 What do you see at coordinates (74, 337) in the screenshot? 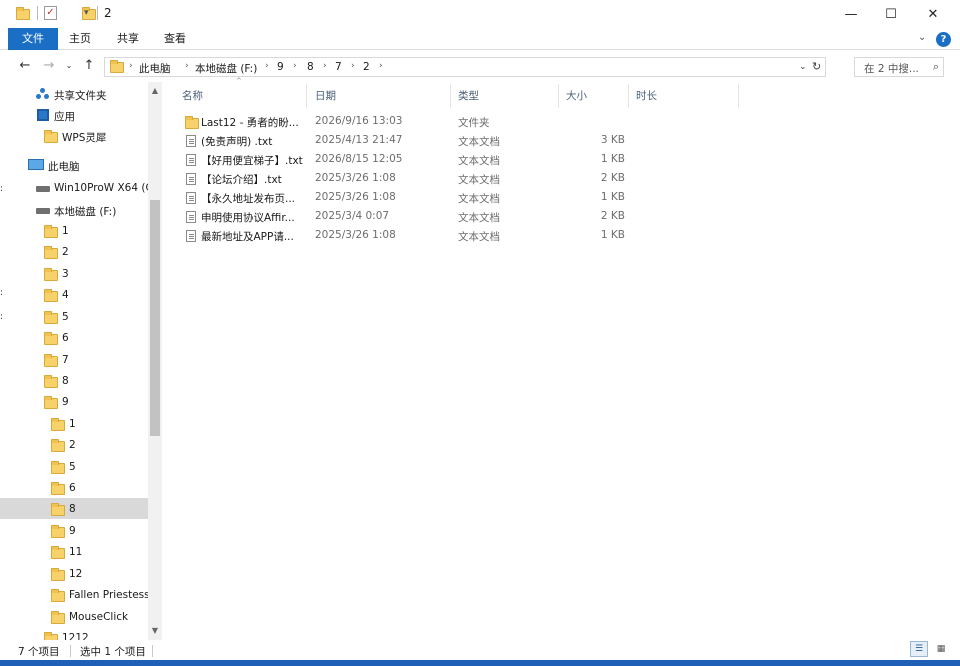
I see `sidebar-item-folder-6: 6` at bounding box center [74, 337].